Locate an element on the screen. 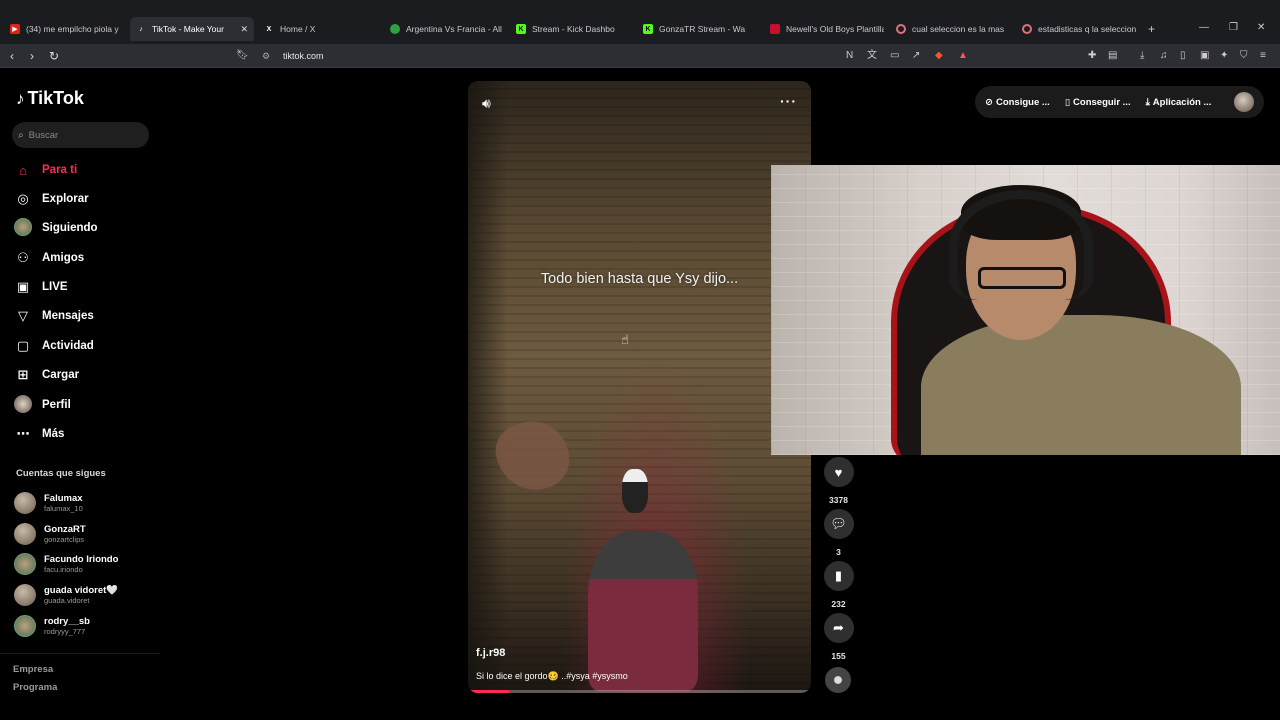 The image size is (1280, 720). share-action: ➦ 155 is located at coordinates (838, 637).